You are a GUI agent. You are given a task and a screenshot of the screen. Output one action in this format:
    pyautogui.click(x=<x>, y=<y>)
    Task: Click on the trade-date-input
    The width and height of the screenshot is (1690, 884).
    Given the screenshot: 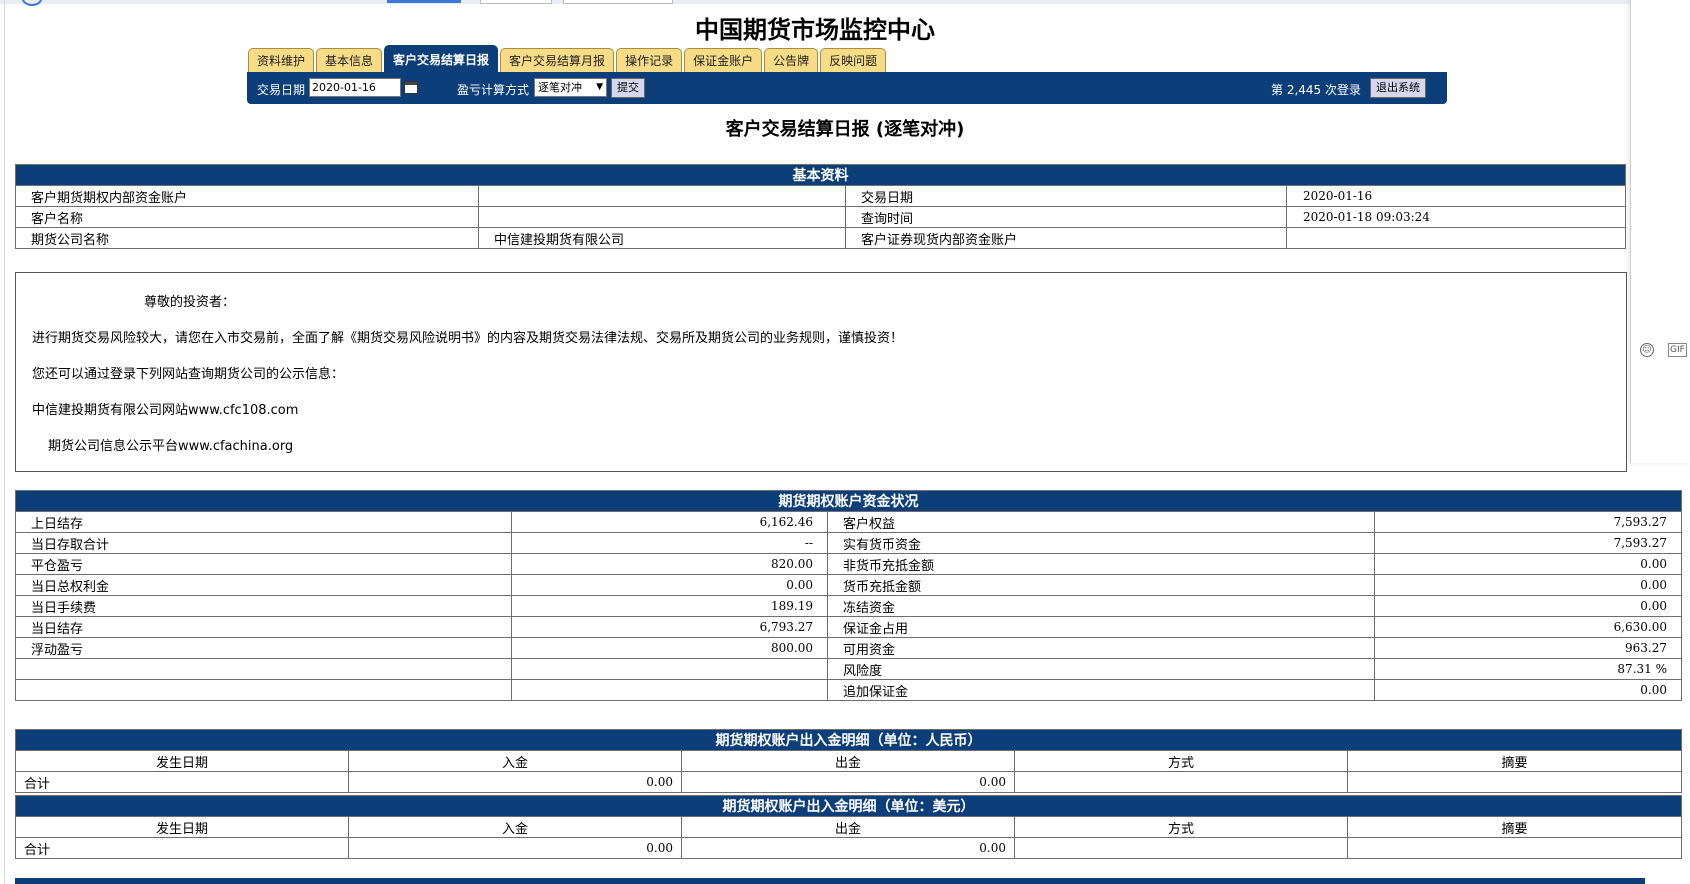 What is the action you would take?
    pyautogui.click(x=355, y=87)
    